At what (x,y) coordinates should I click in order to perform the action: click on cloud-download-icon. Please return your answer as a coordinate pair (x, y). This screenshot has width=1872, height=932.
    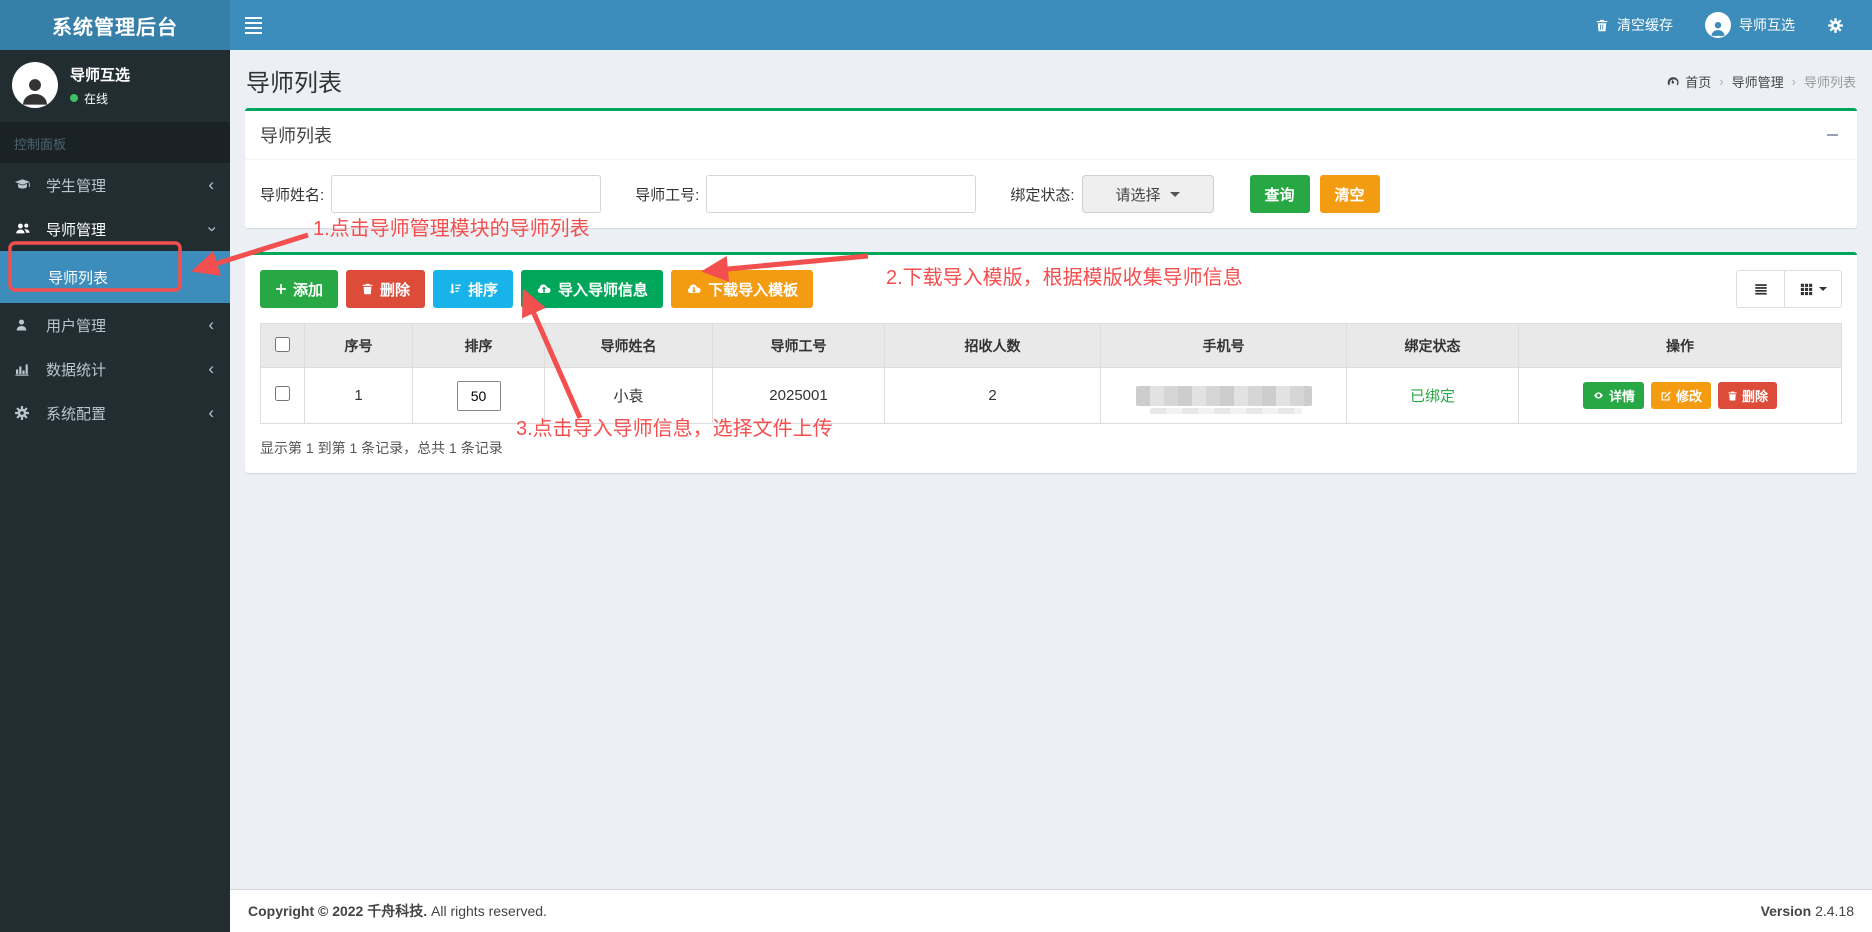
    Looking at the image, I should click on (694, 289).